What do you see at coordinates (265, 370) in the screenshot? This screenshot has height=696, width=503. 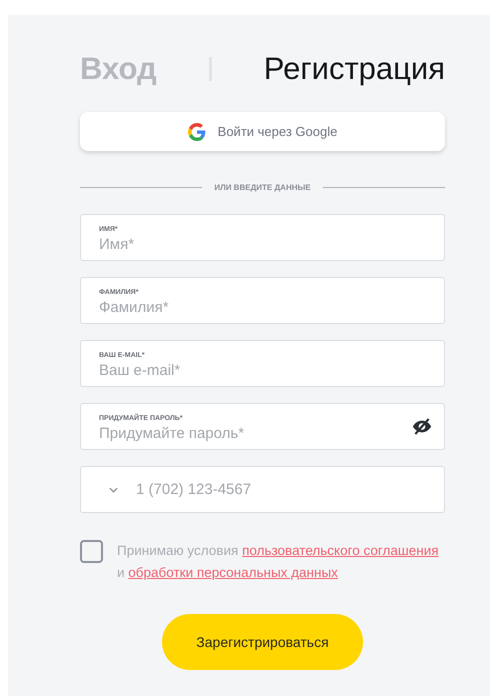 I see `text-input: Ваш e-mail*` at bounding box center [265, 370].